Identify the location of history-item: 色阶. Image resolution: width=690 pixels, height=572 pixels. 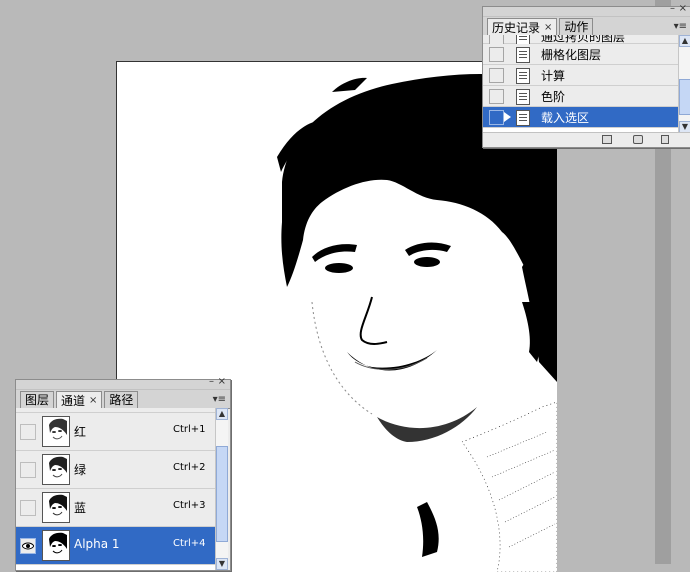
(581, 96).